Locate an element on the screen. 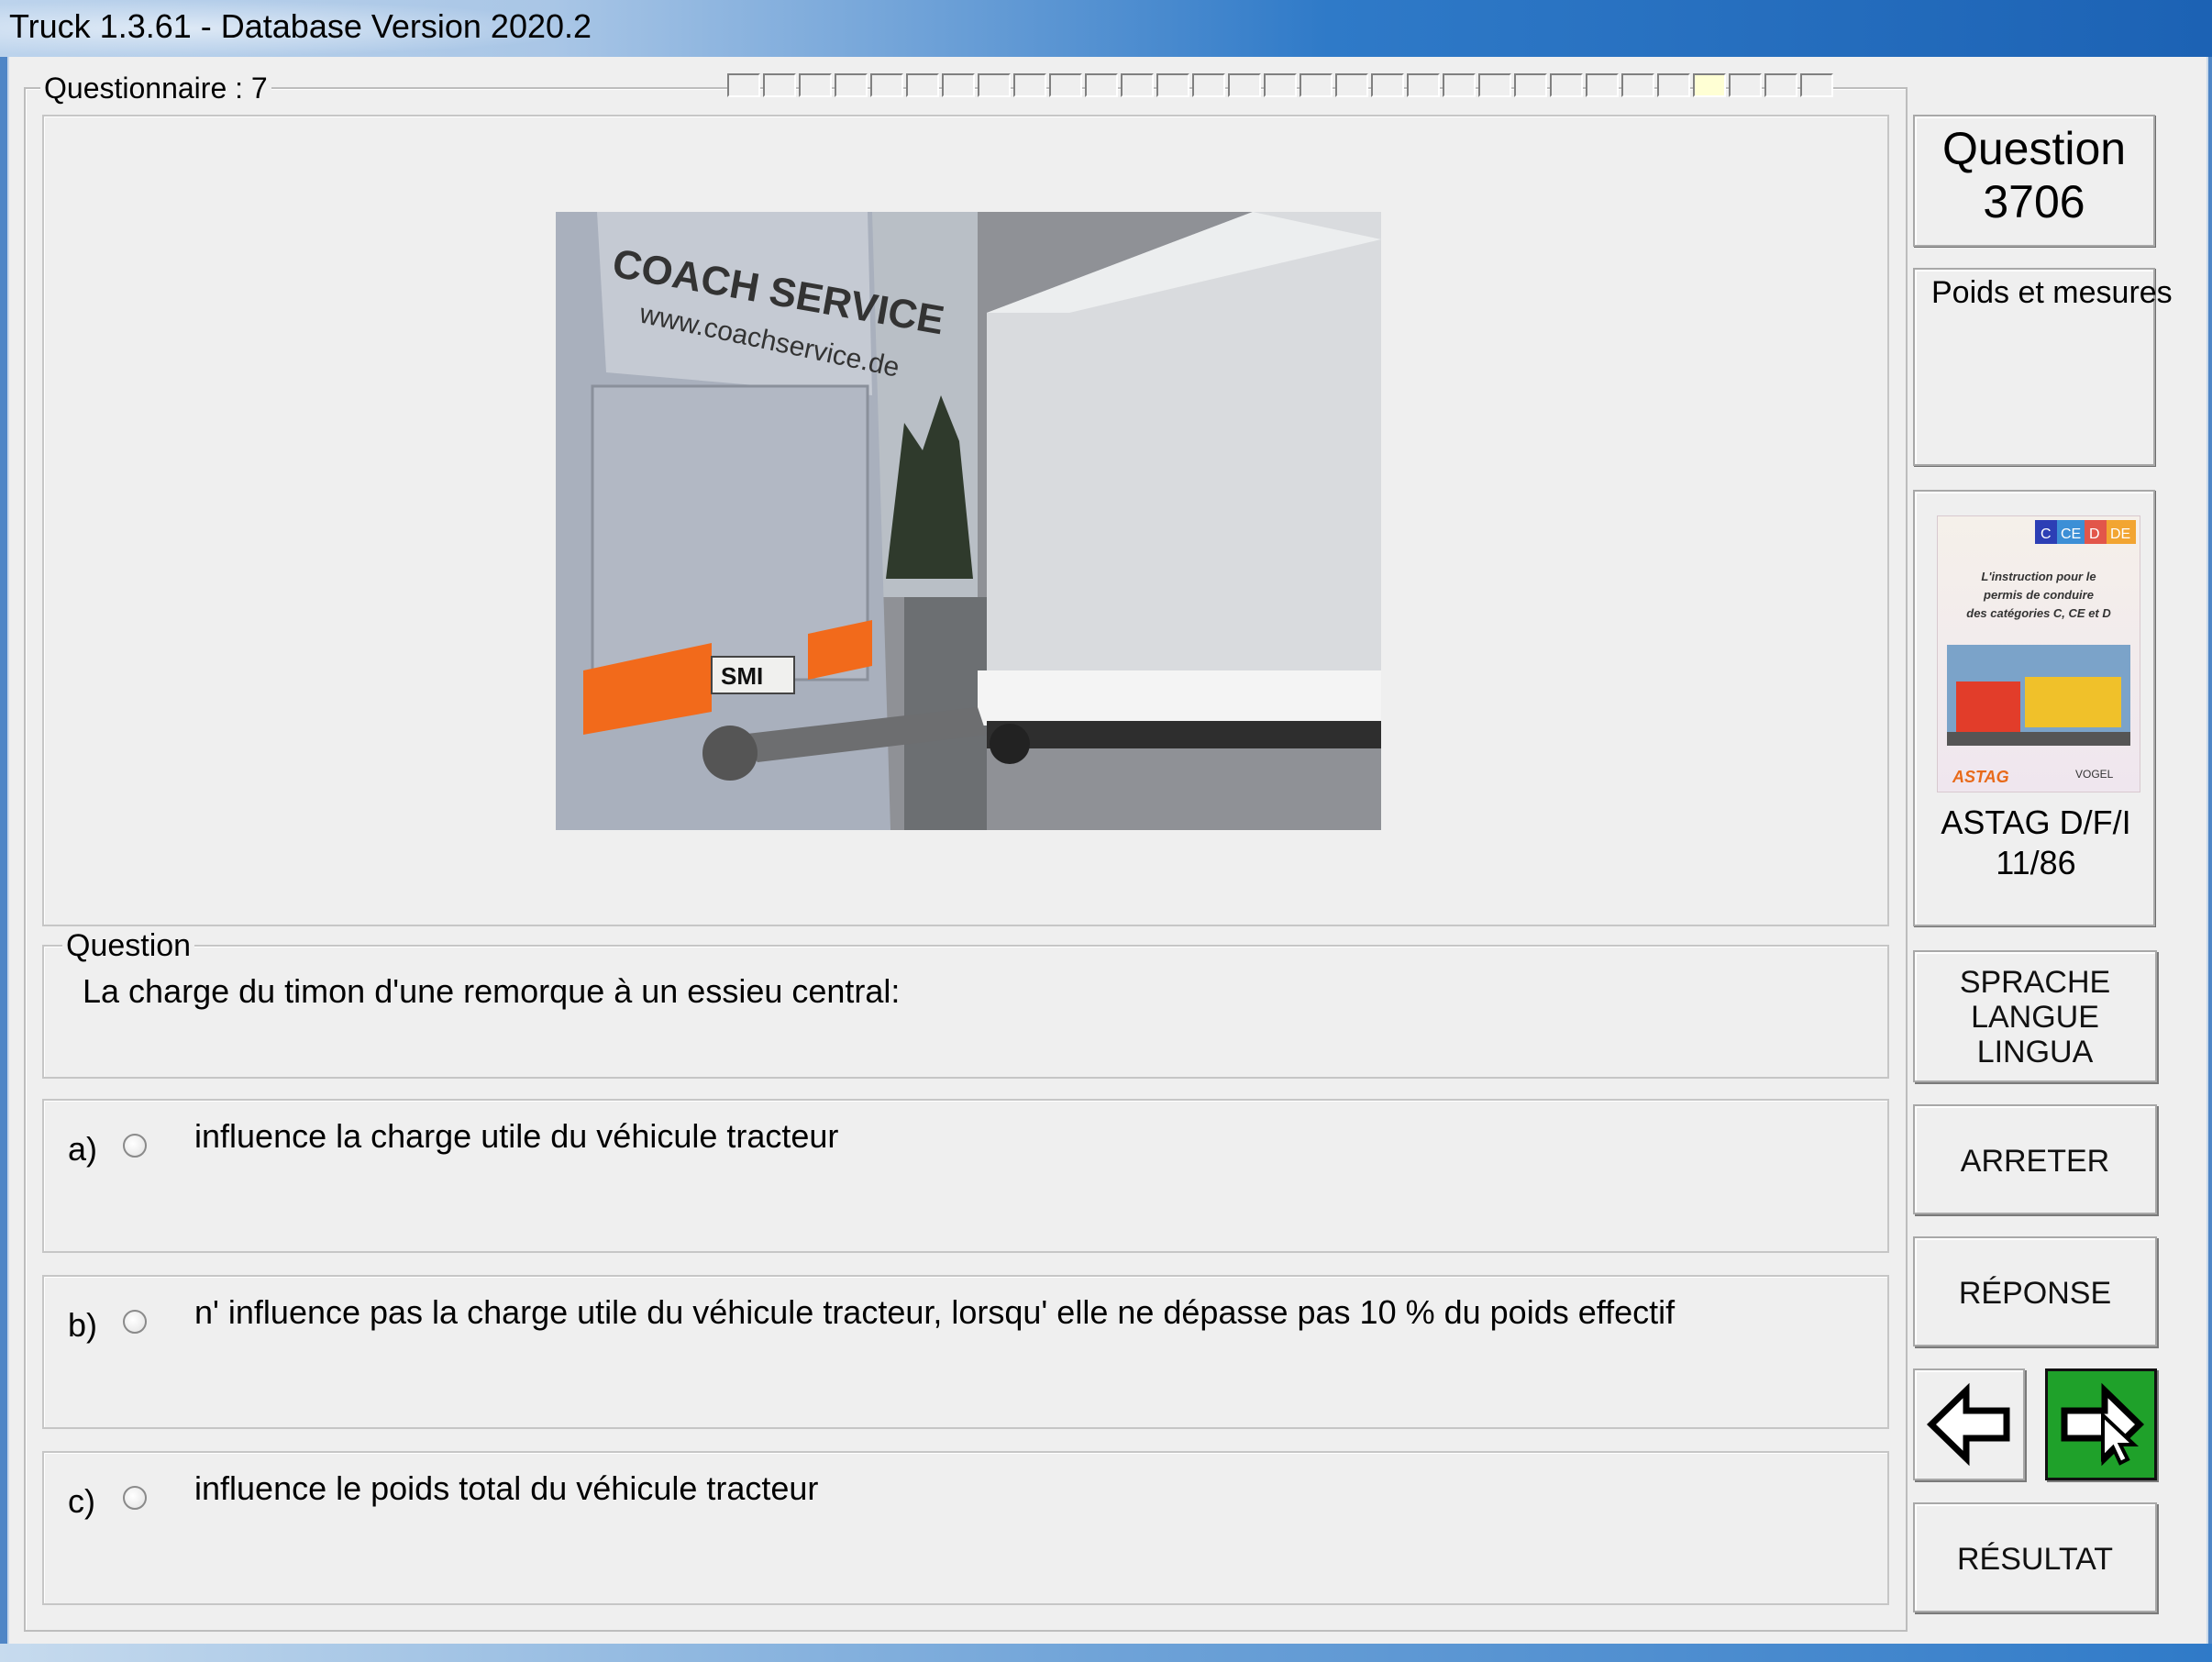 This screenshot has height=1662, width=2212. question-number-box: Question 3706 is located at coordinates (2034, 181).